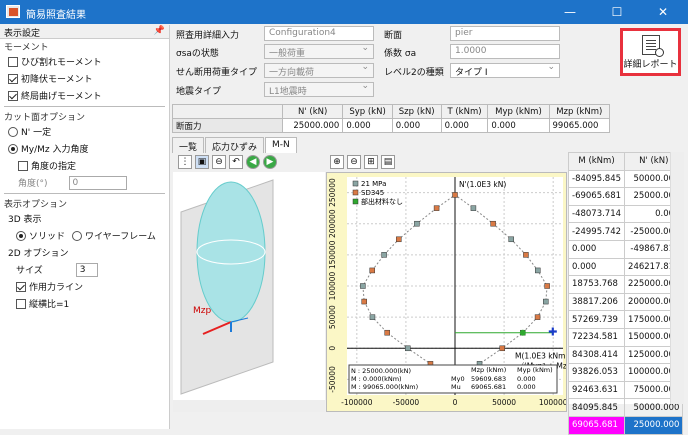 This screenshot has width=688, height=435. I want to click on axis-label: Mzp, so click(202, 311).